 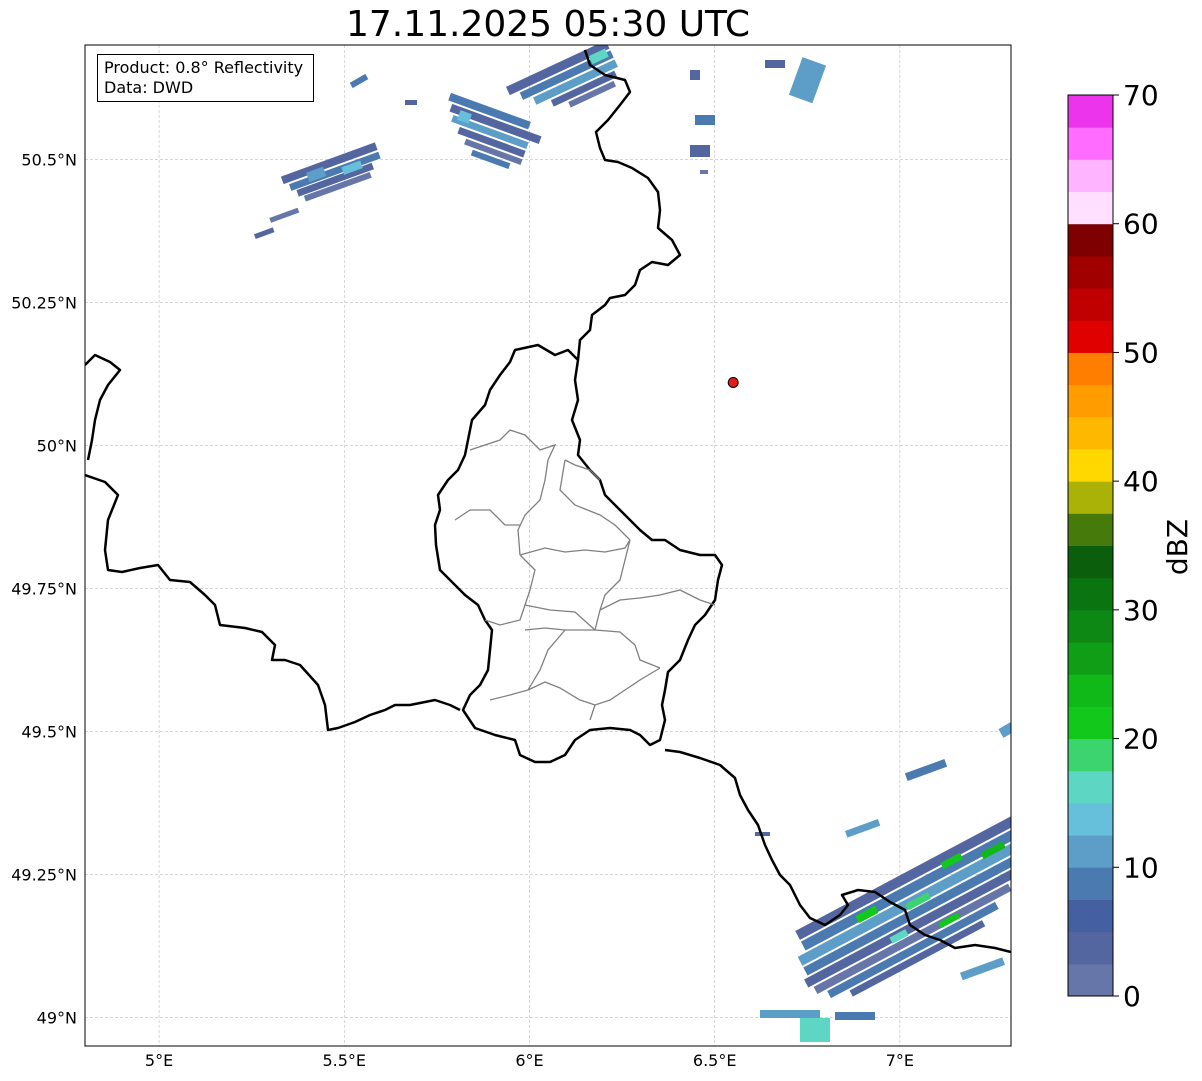 What do you see at coordinates (1141, 739) in the screenshot?
I see `colorbar-tick-label: 20` at bounding box center [1141, 739].